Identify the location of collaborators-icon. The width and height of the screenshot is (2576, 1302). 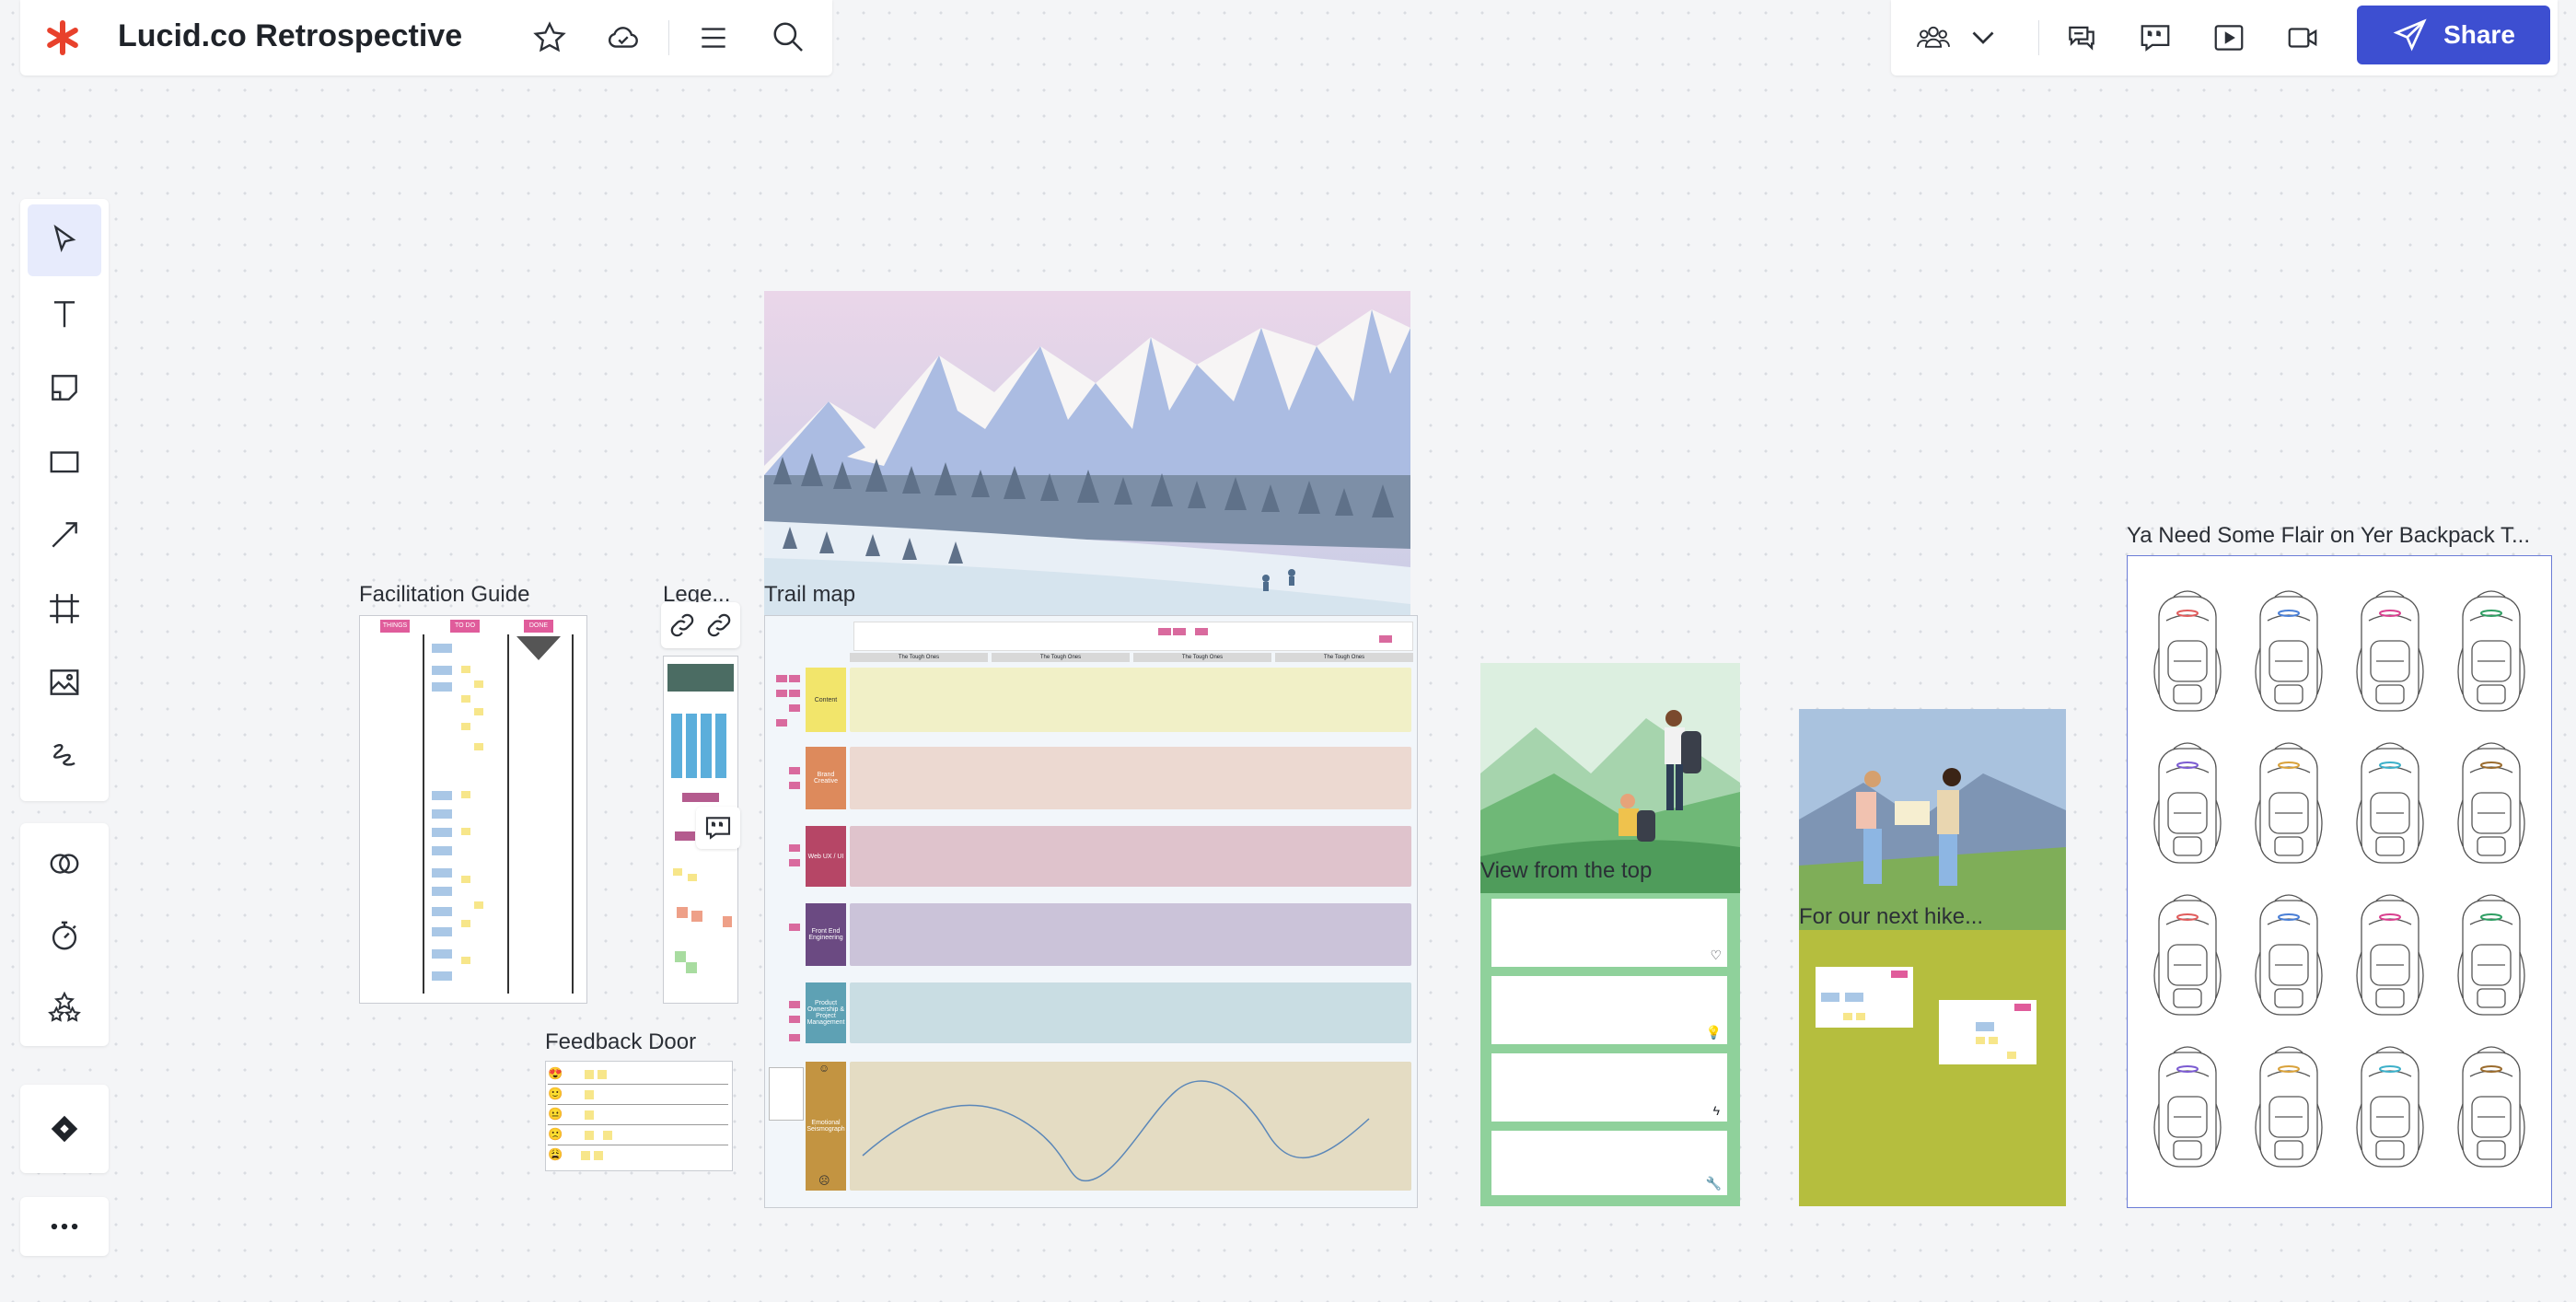
(1933, 37).